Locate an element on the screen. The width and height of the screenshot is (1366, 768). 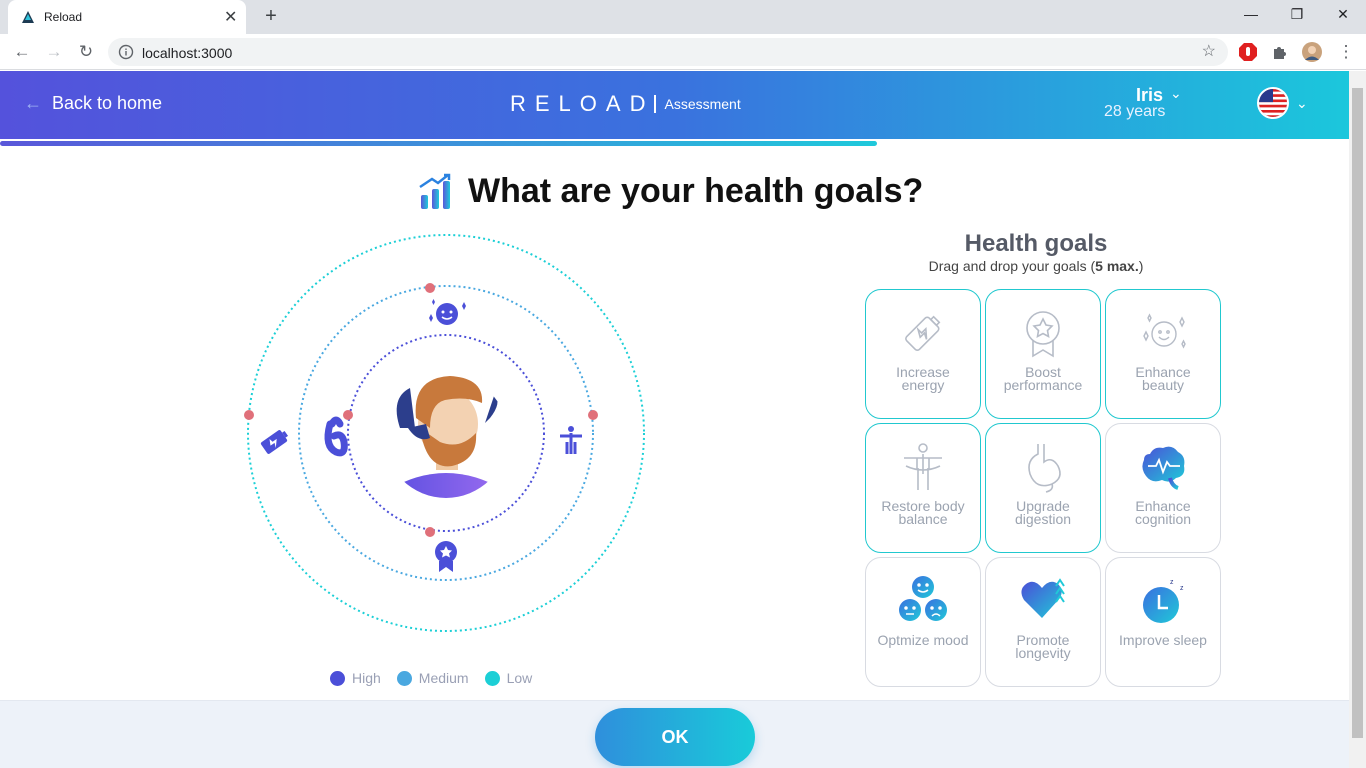
goal-card-increase-energy: Increase energy is located at coordinates (923, 354).